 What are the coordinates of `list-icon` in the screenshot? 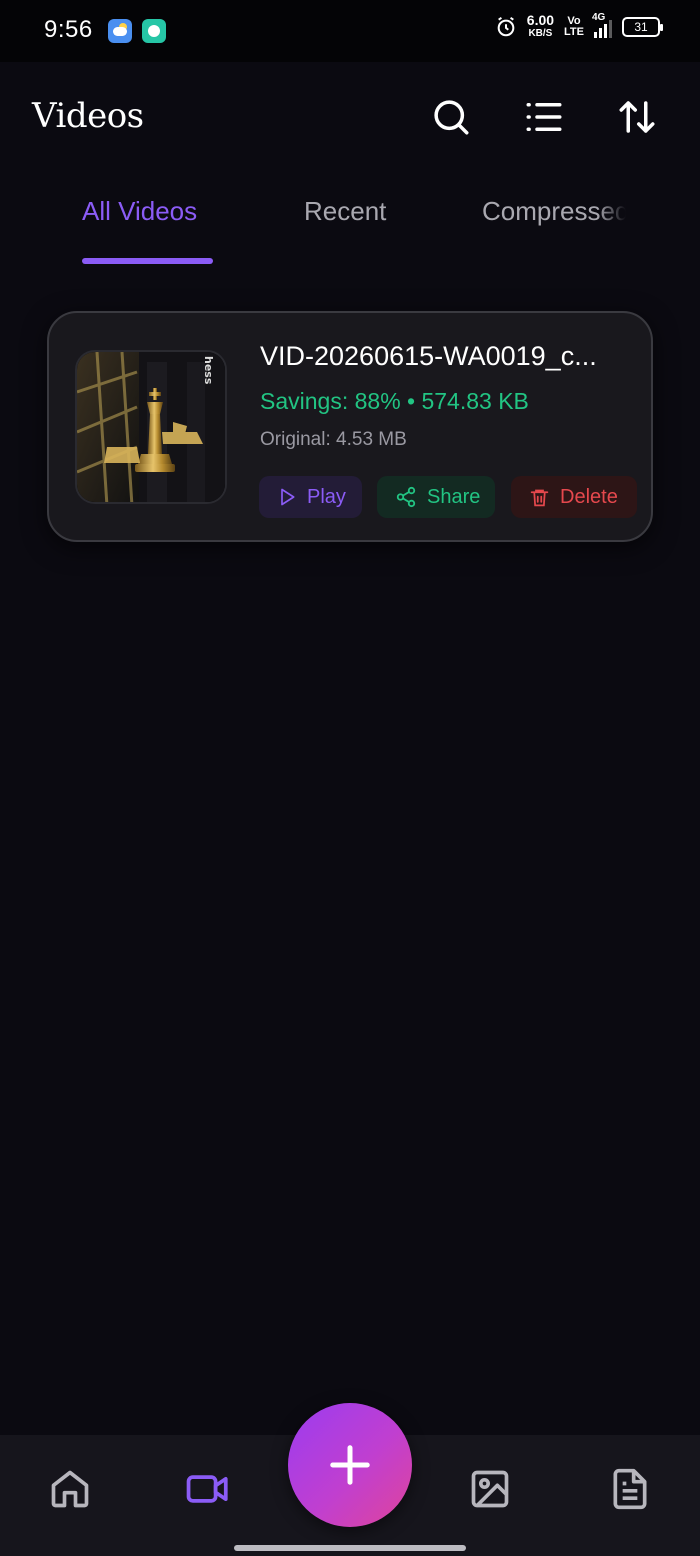 It's located at (544, 117).